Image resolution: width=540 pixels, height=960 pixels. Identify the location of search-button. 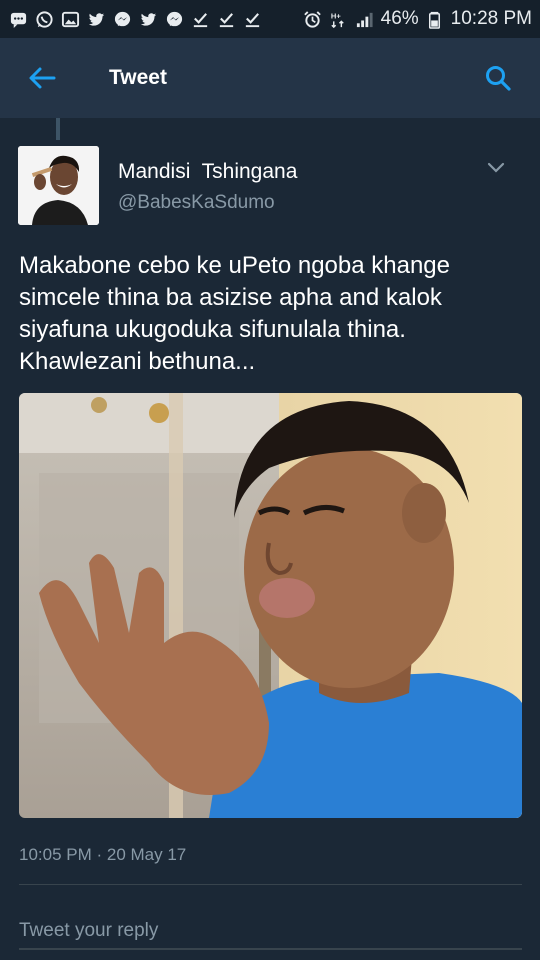
(498, 78).